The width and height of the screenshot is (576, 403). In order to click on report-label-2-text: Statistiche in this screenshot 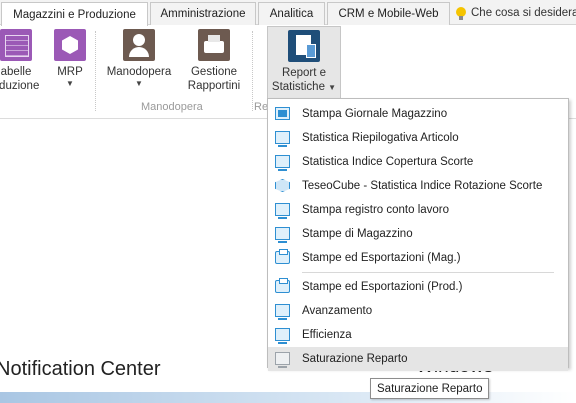, I will do `click(298, 87)`.